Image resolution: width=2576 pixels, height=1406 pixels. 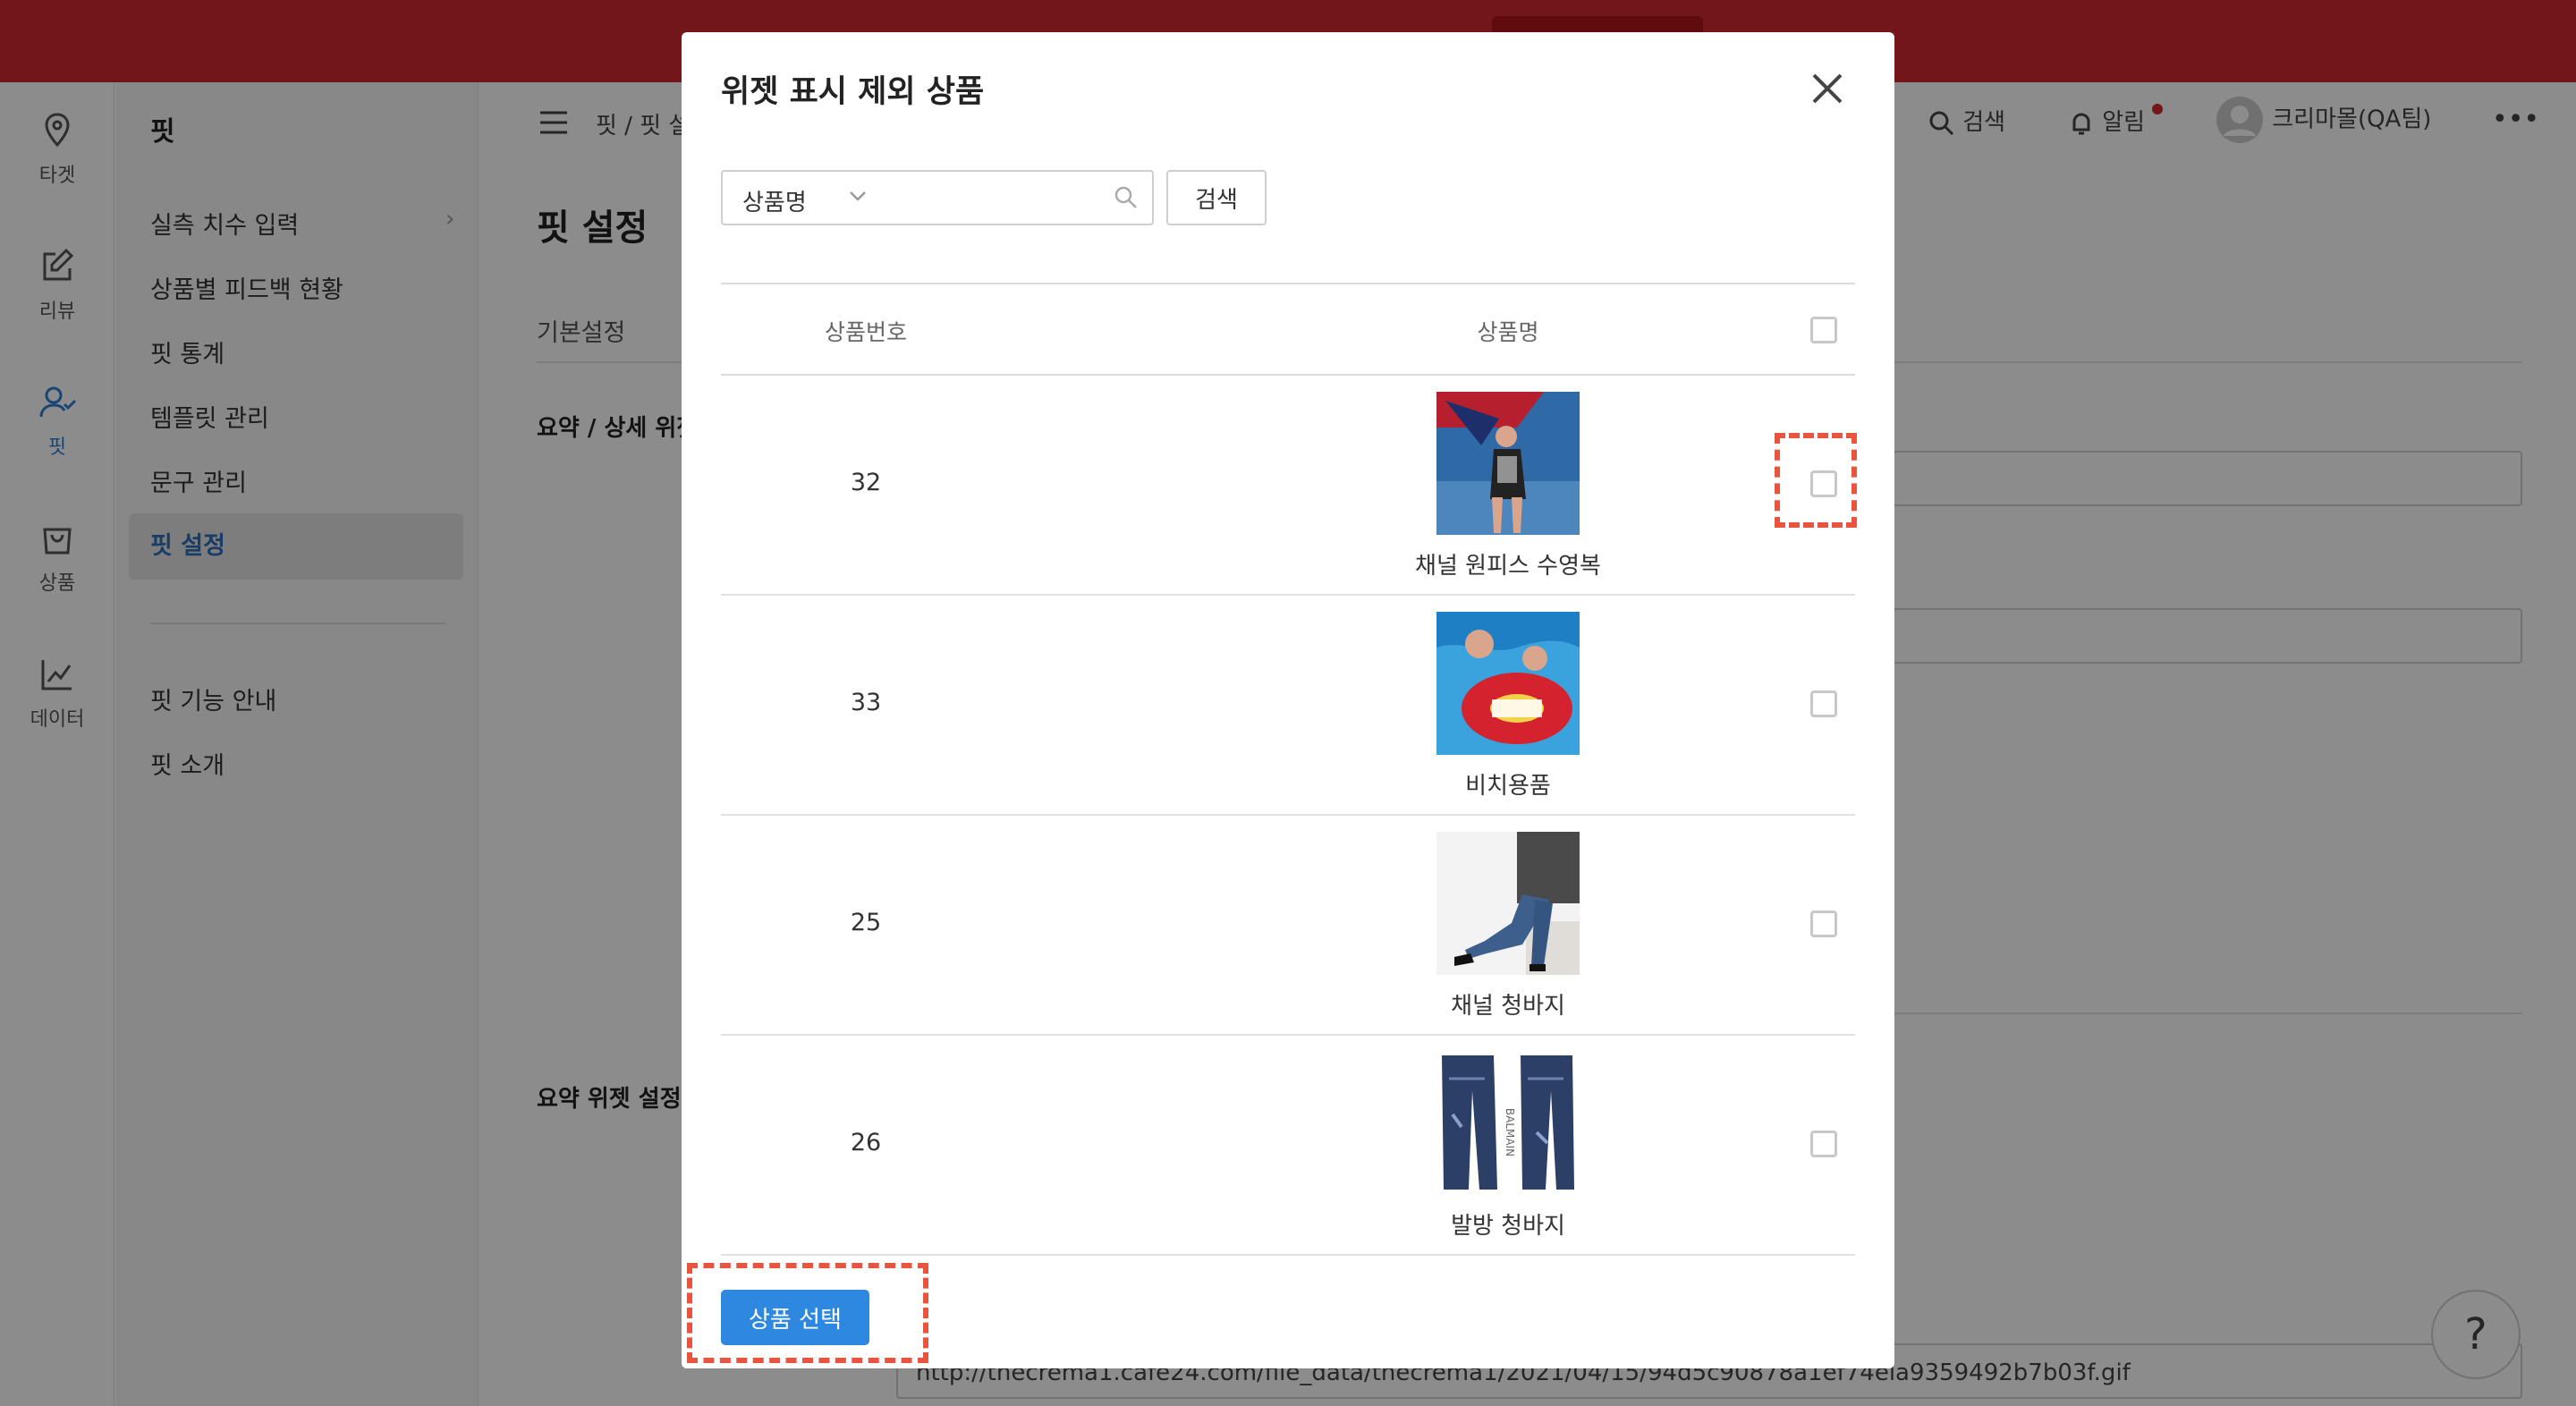 What do you see at coordinates (1823, 330) in the screenshot?
I see `select-all-checkbox` at bounding box center [1823, 330].